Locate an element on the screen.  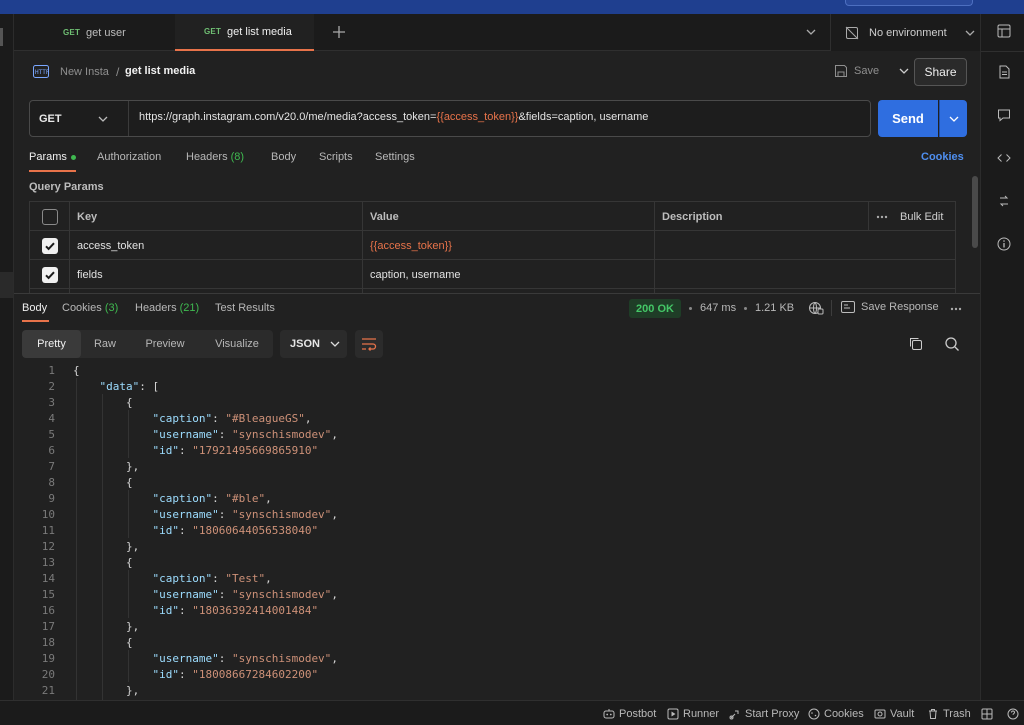
response-tab-headers: Headers (21) is located at coordinates (167, 308).